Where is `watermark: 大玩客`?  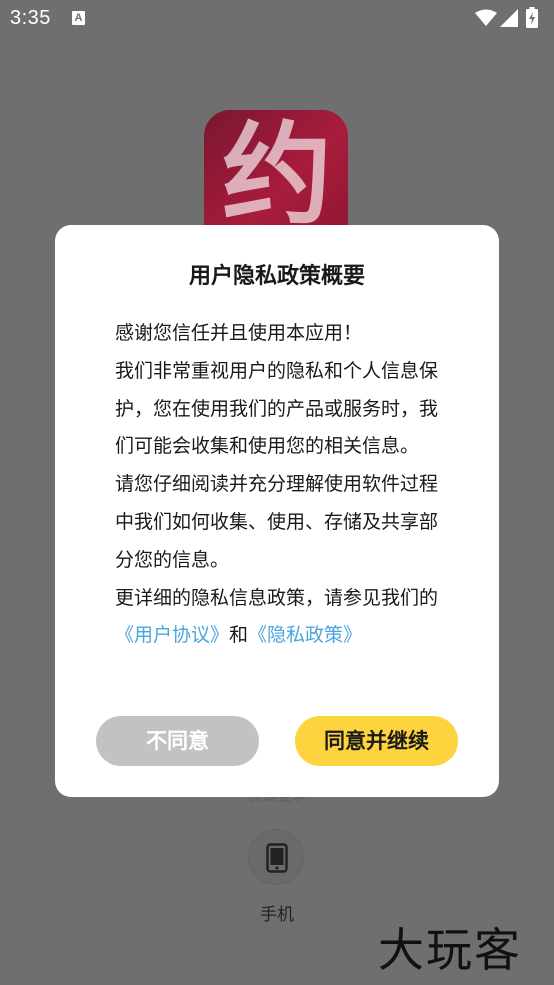 watermark: 大玩客 is located at coordinates (450, 950).